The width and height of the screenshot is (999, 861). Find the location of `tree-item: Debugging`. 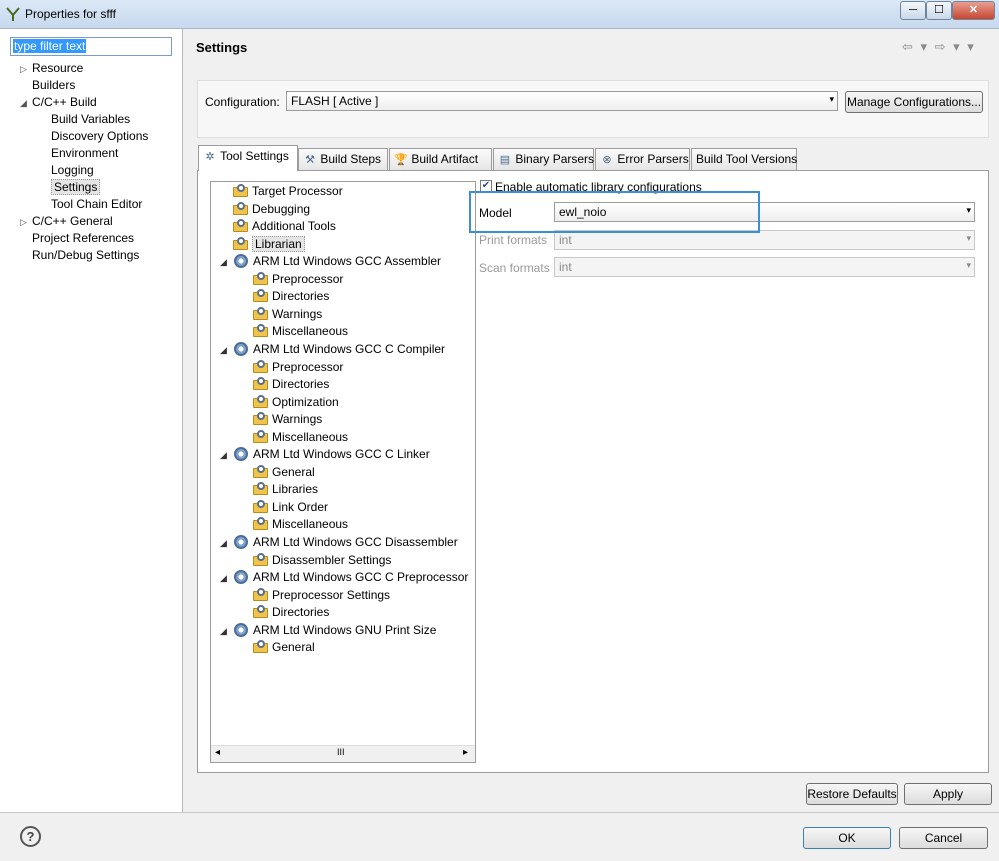

tree-item: Debugging is located at coordinates (271, 209).